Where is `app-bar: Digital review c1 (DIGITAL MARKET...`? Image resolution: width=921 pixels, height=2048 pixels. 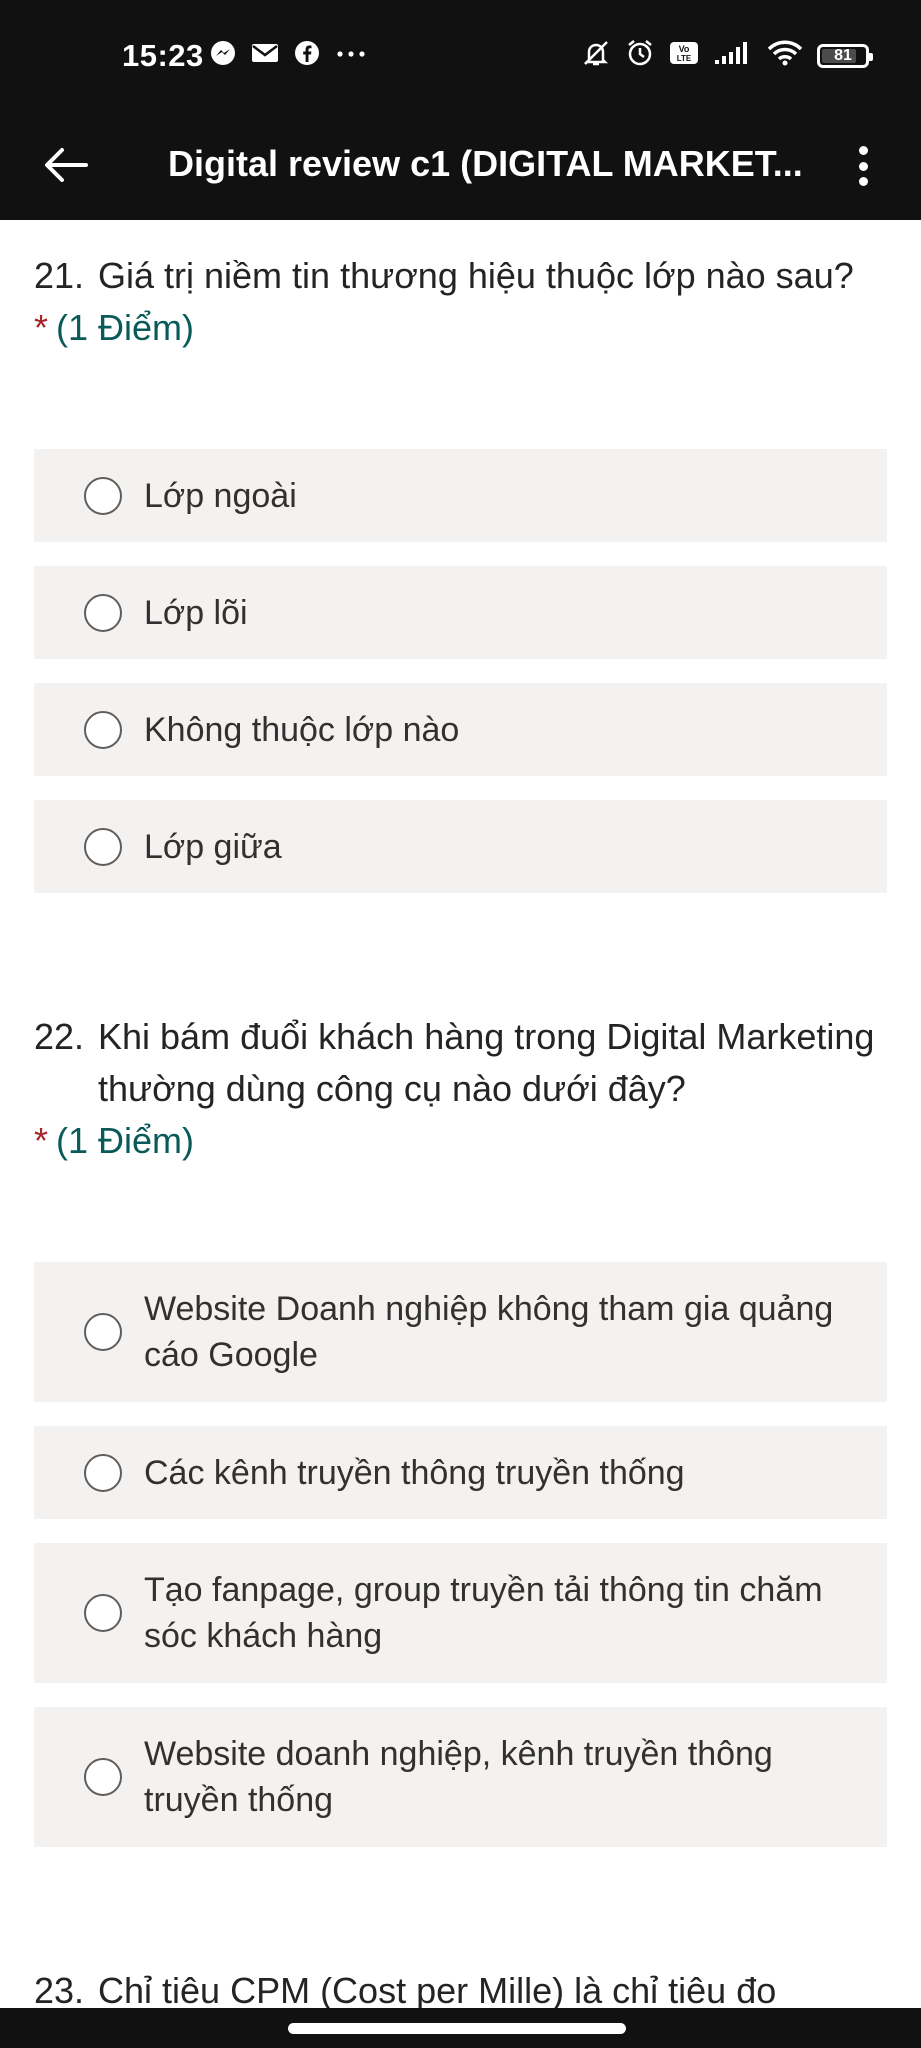 app-bar: Digital review c1 (DIGITAL MARKET... is located at coordinates (460, 165).